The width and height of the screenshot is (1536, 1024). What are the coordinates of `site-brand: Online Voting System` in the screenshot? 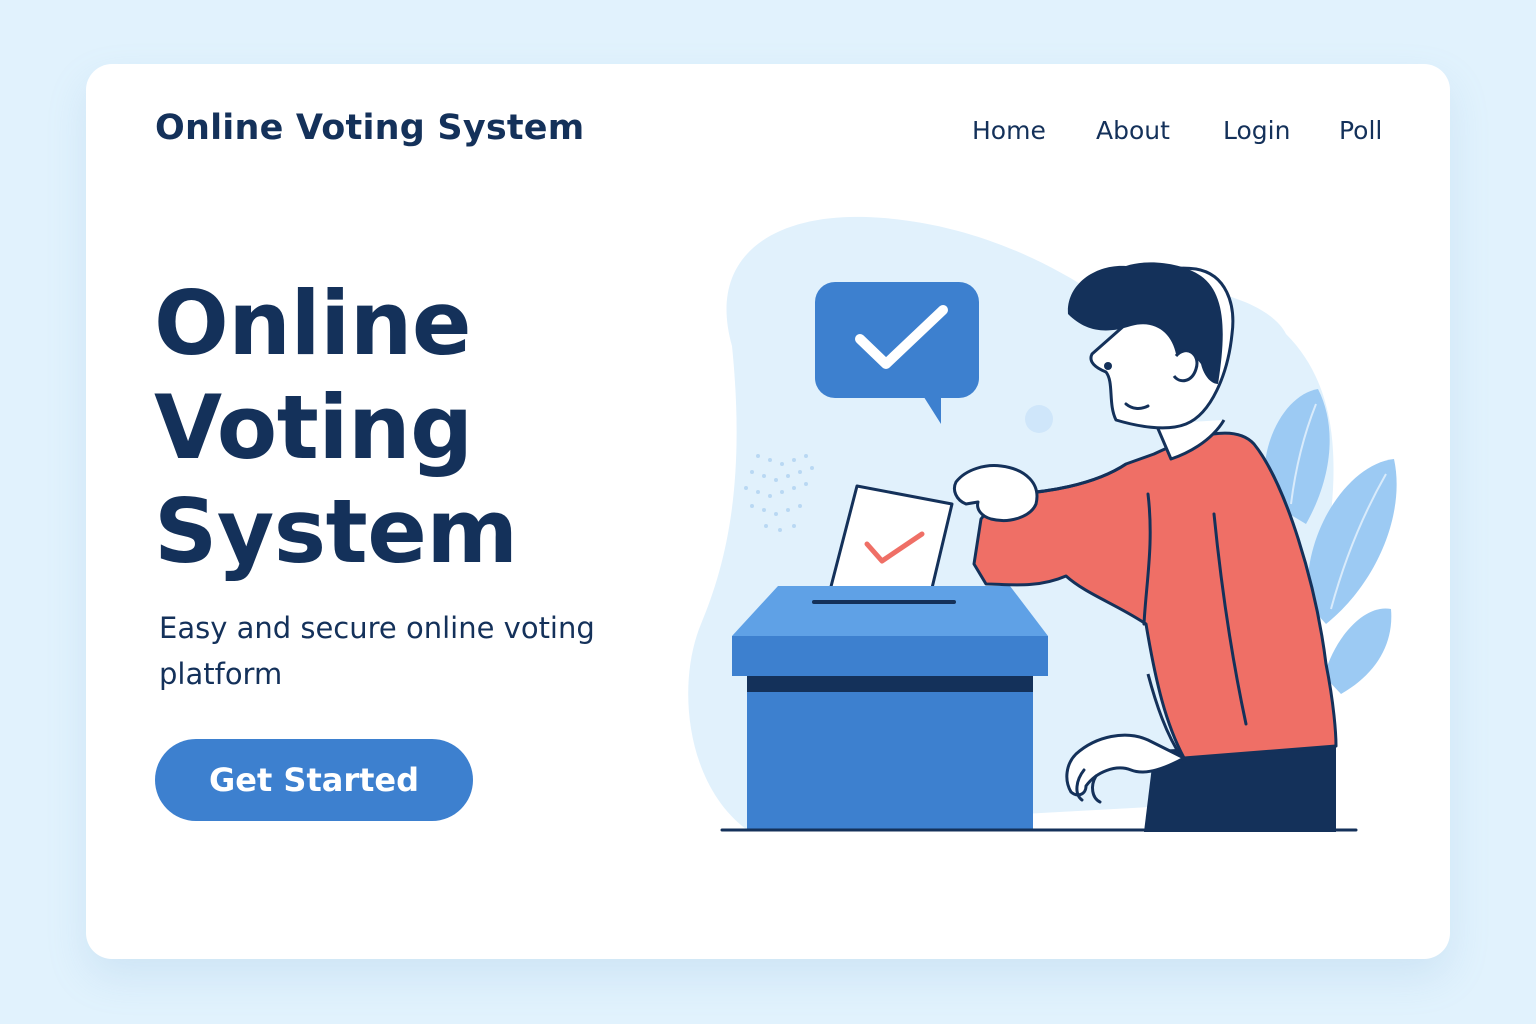 It's located at (369, 128).